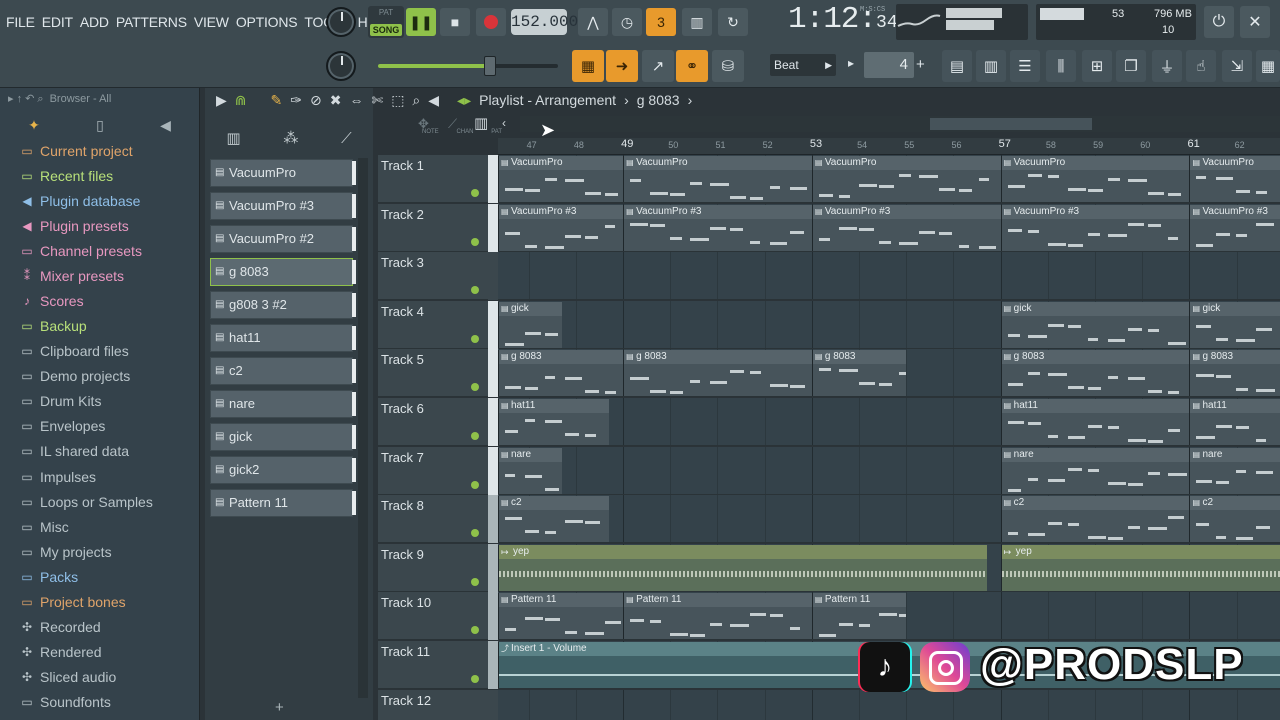 This screenshot has height=720, width=1280. I want to click on browser-item: ✣ Recorded, so click(59, 627).